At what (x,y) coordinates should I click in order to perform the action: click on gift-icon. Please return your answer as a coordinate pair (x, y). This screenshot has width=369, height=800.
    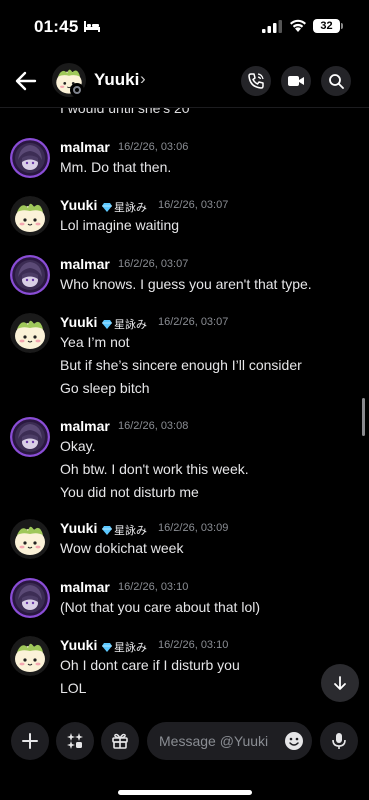
    Looking at the image, I should click on (120, 741).